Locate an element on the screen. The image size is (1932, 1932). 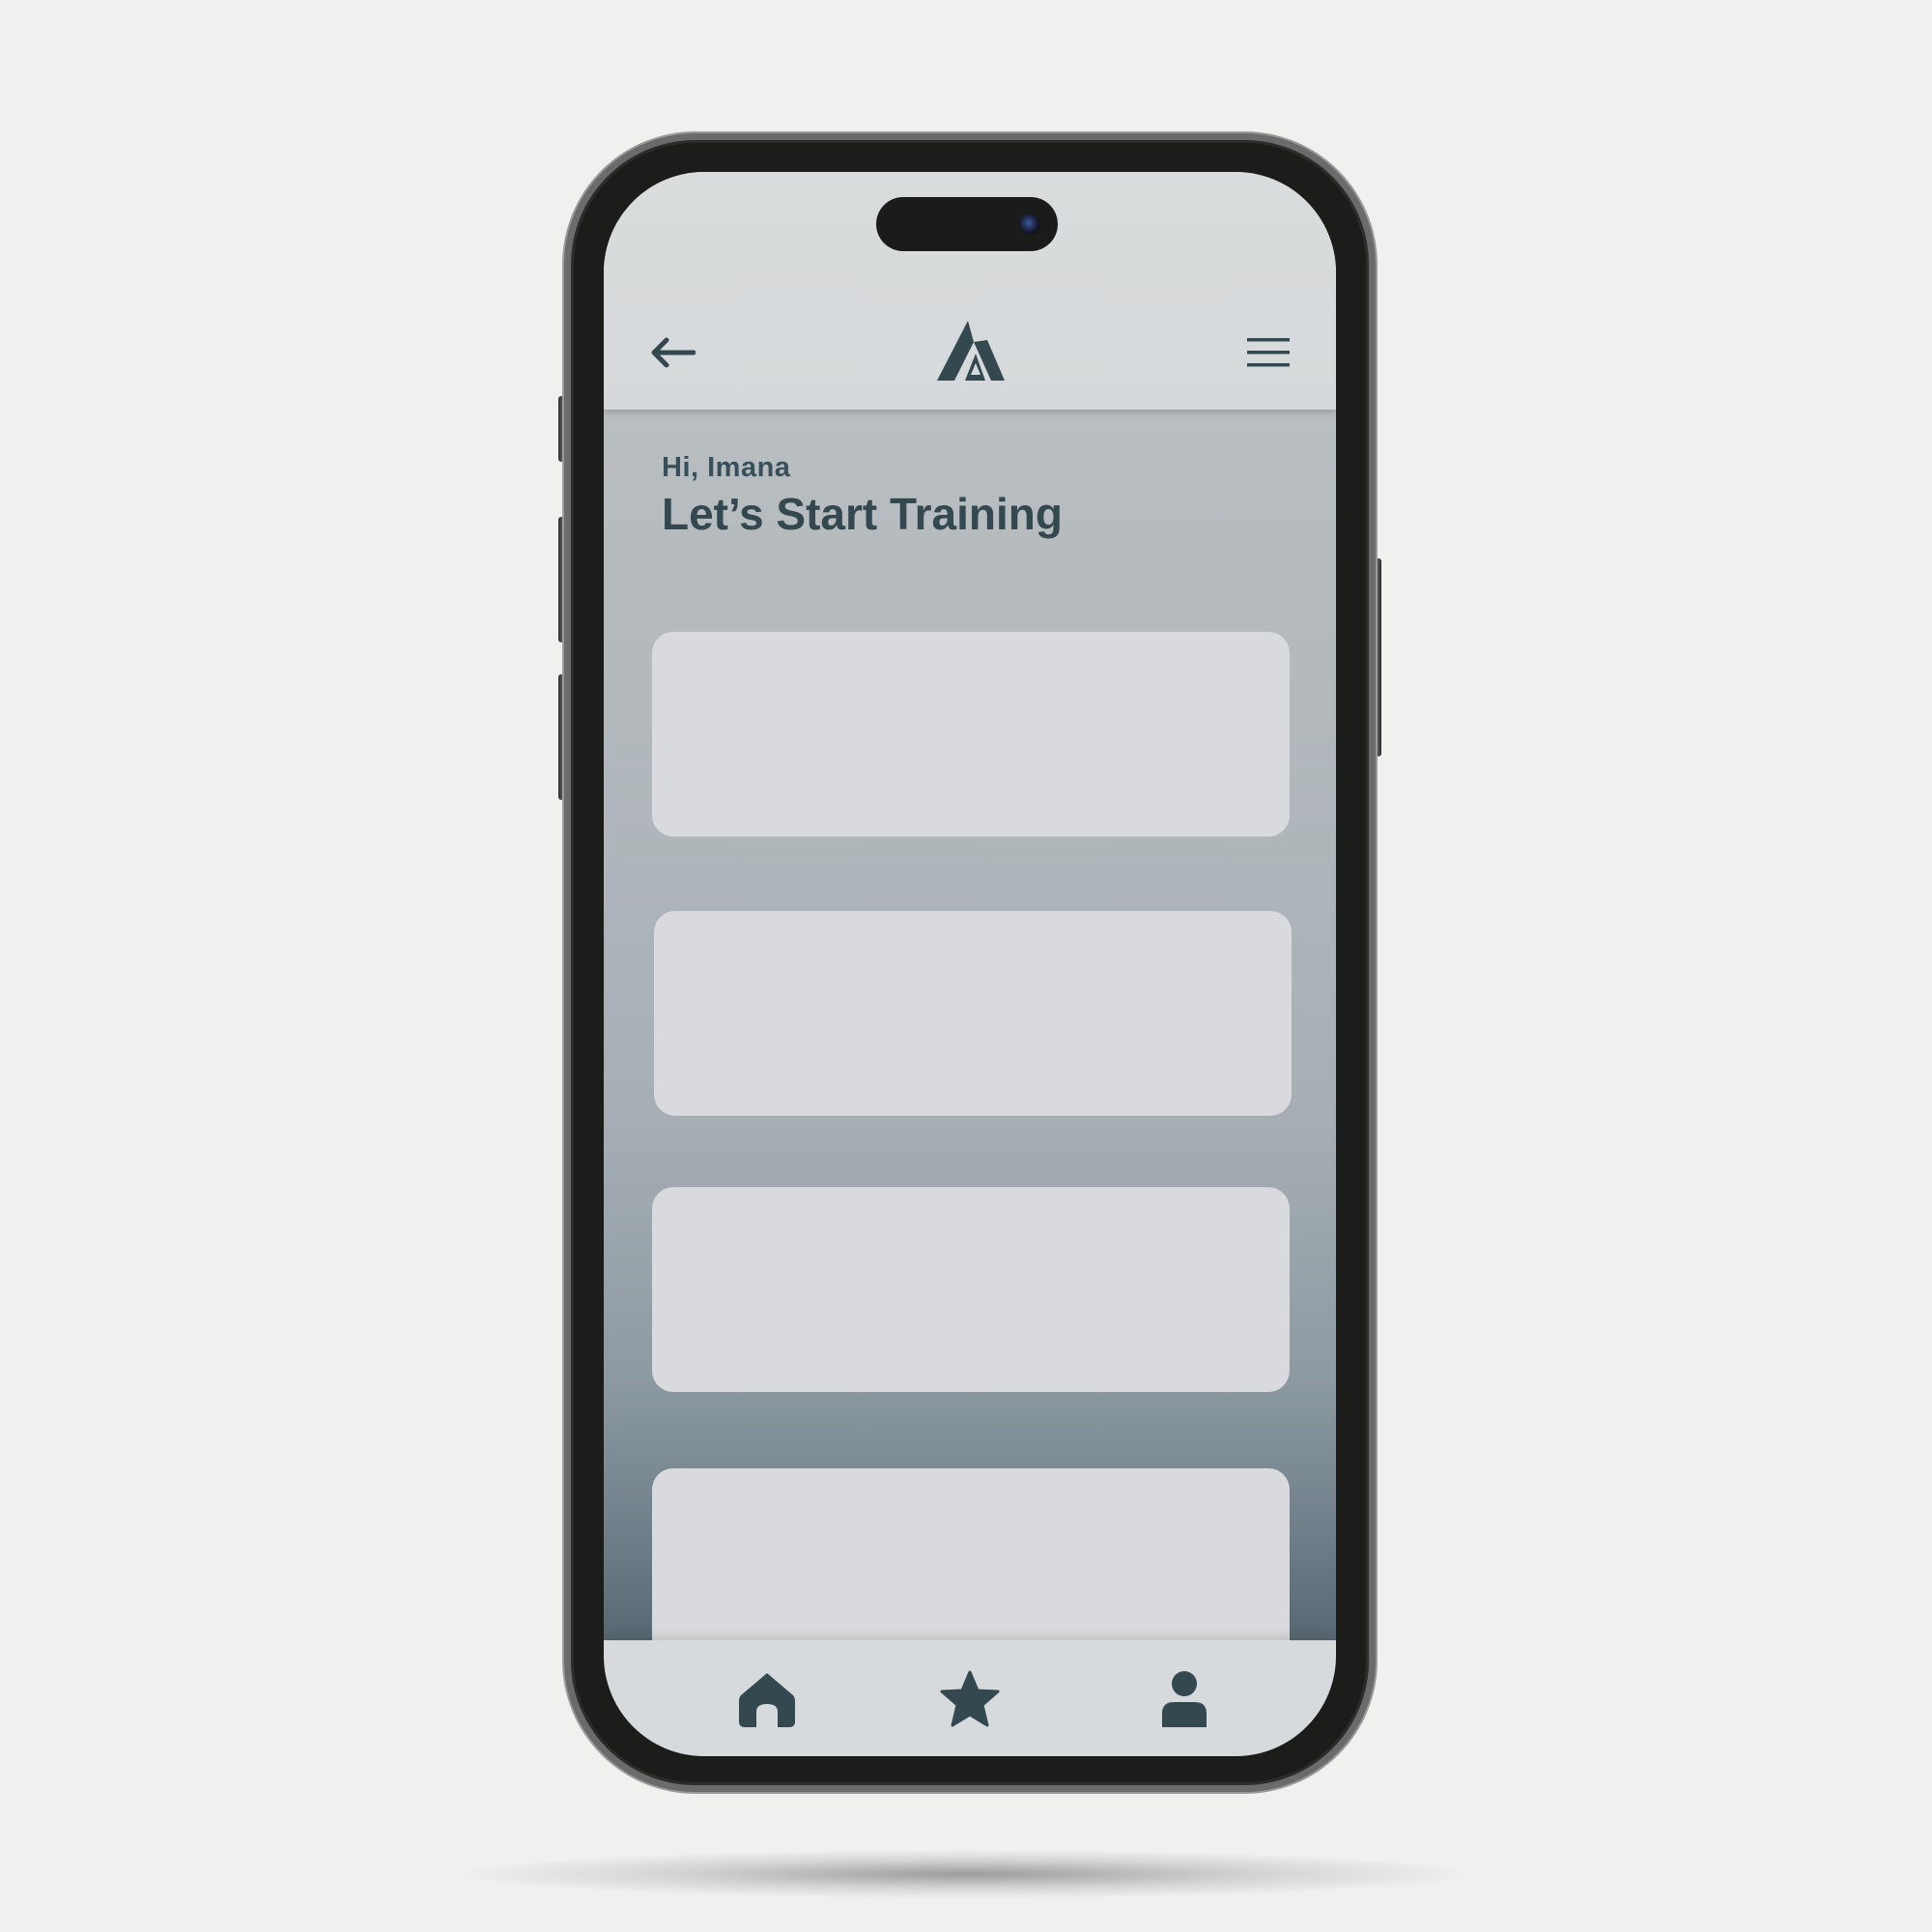
greeting-text: Hi, Imana is located at coordinates (726, 467).